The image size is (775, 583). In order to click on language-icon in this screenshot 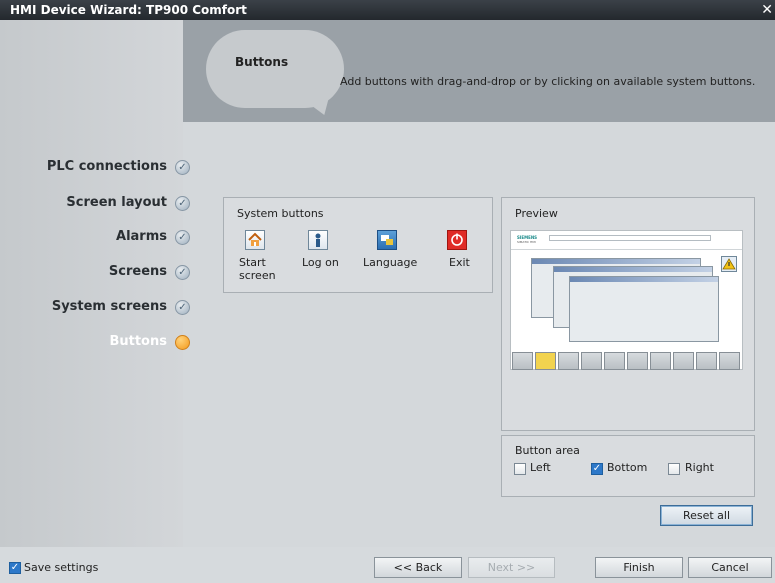, I will do `click(387, 240)`.